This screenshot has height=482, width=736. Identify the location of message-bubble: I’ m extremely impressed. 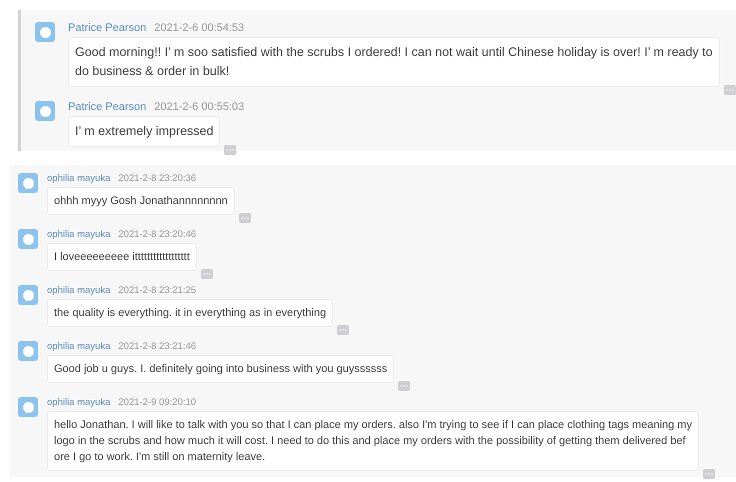
(144, 131).